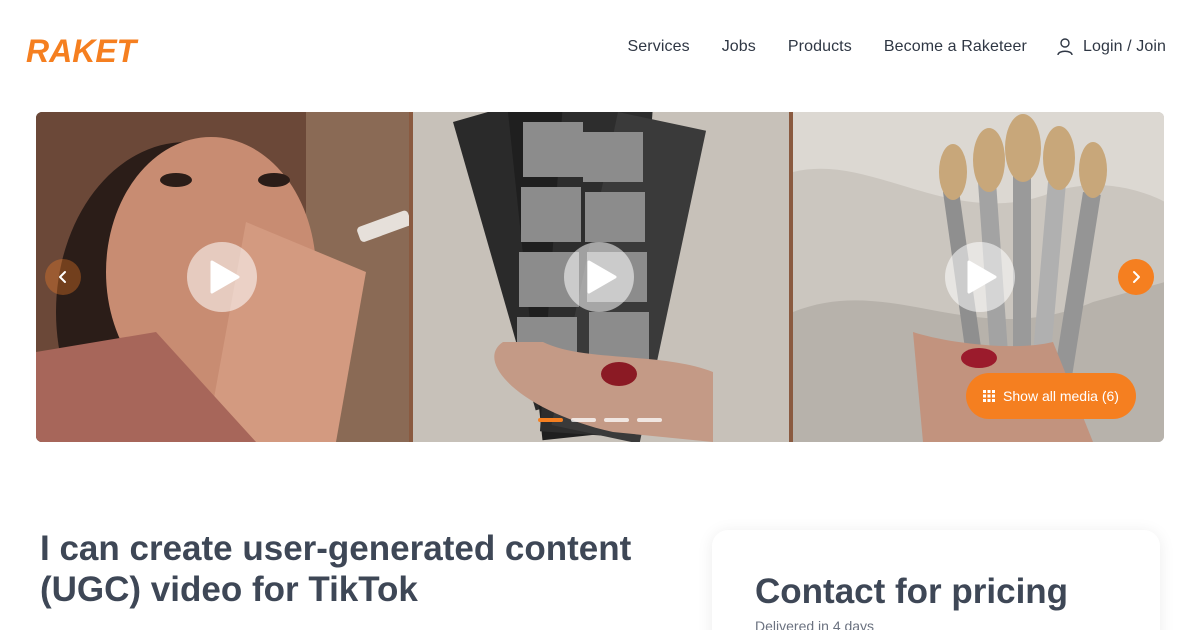 The width and height of the screenshot is (1200, 630). Describe the element at coordinates (659, 47) in the screenshot. I see `nav-services: Services` at that location.